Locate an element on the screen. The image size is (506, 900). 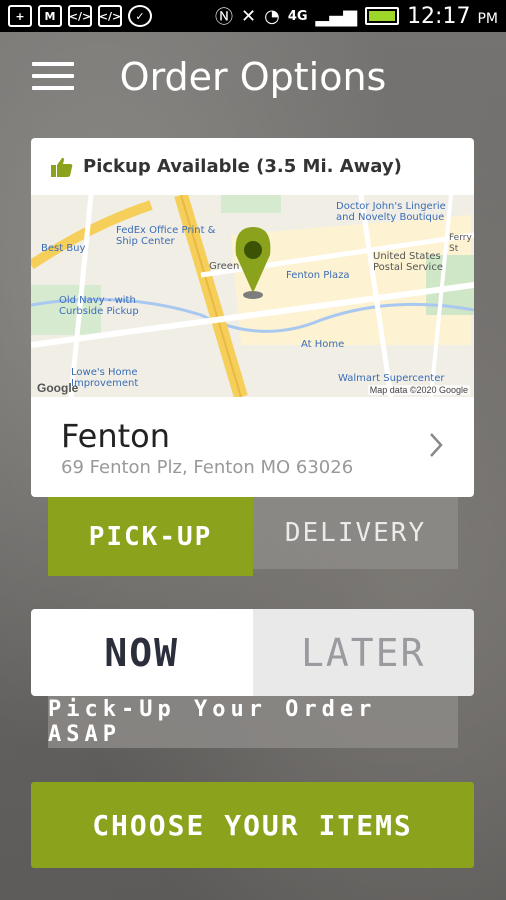
map-place-label: FedEx Office Print & Ship Center is located at coordinates (166, 236).